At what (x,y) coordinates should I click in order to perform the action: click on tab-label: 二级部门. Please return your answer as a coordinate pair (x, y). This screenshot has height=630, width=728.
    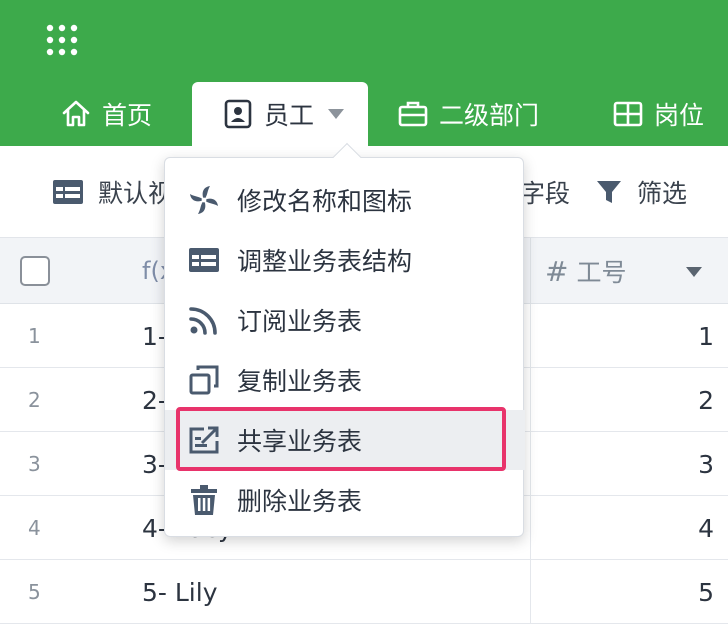
    Looking at the image, I should click on (489, 115).